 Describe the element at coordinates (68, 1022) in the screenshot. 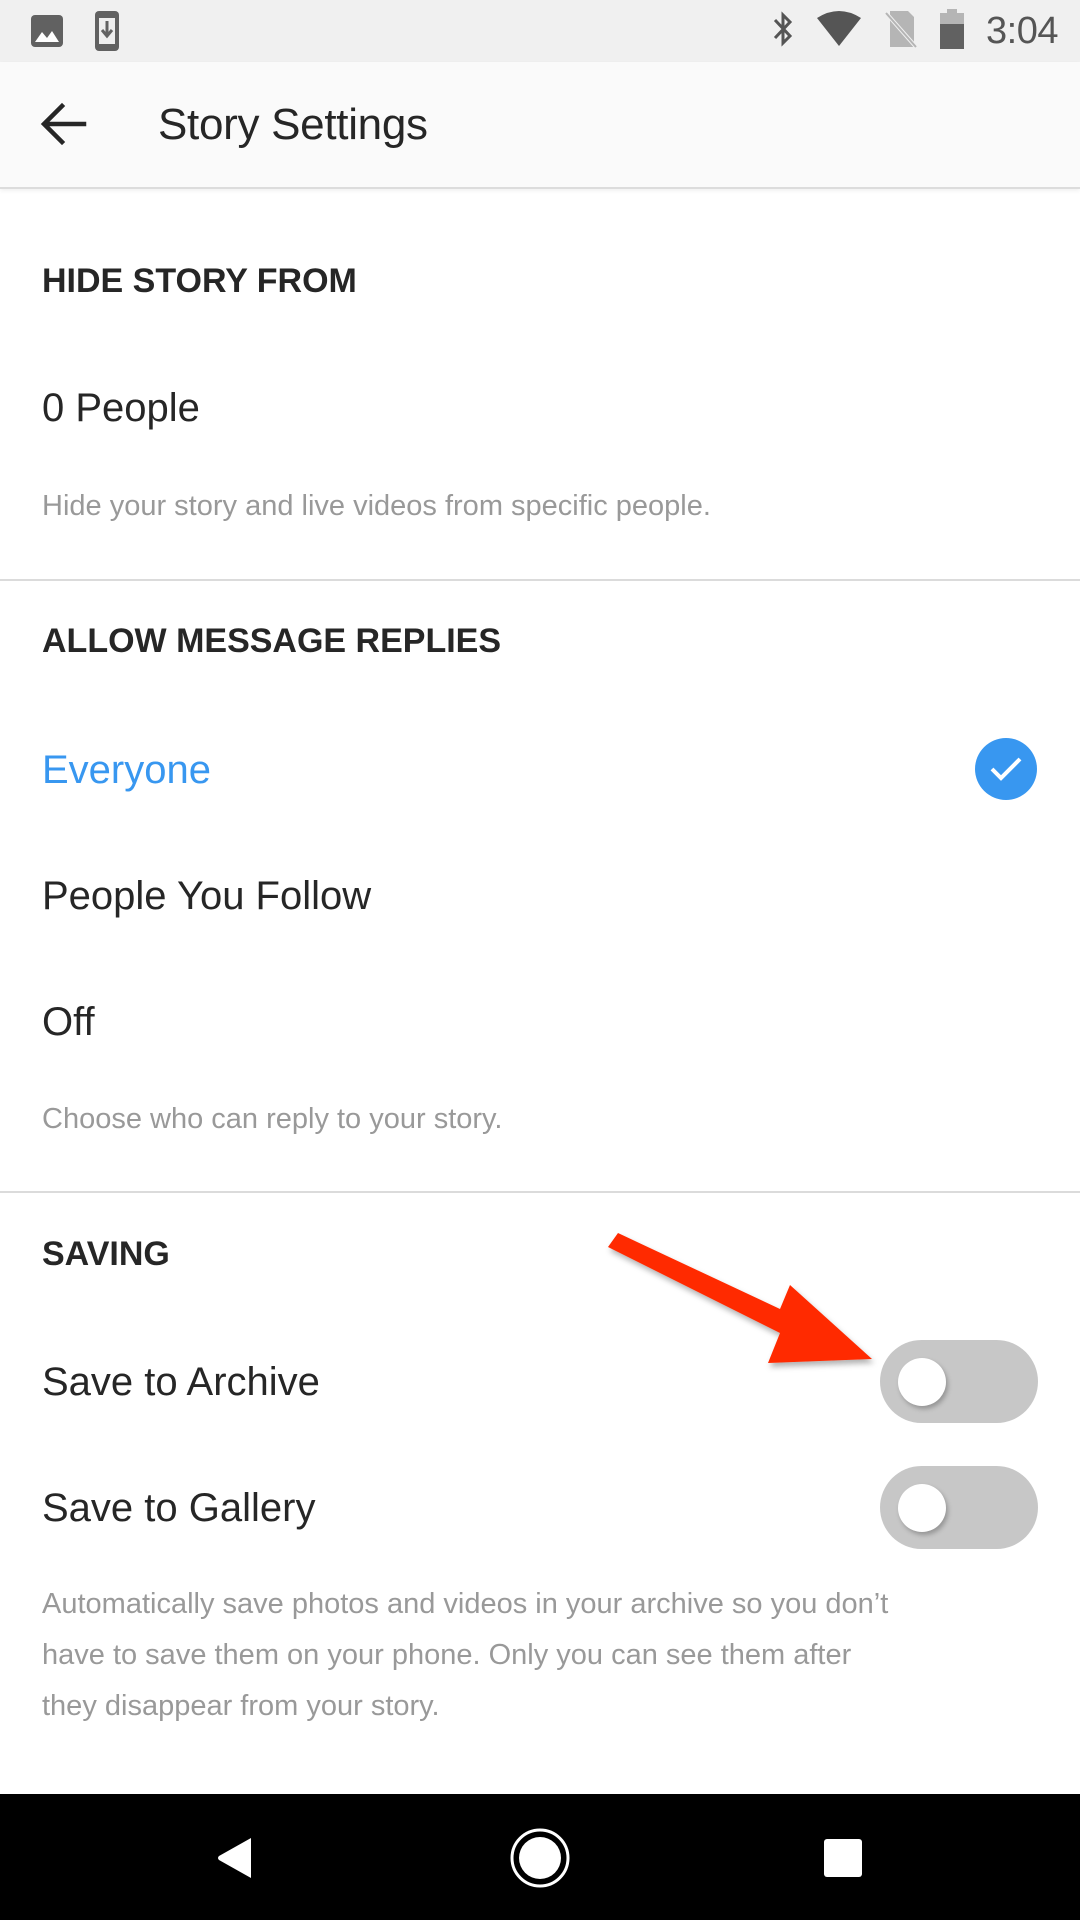

I see `reply-option-off: Off` at that location.